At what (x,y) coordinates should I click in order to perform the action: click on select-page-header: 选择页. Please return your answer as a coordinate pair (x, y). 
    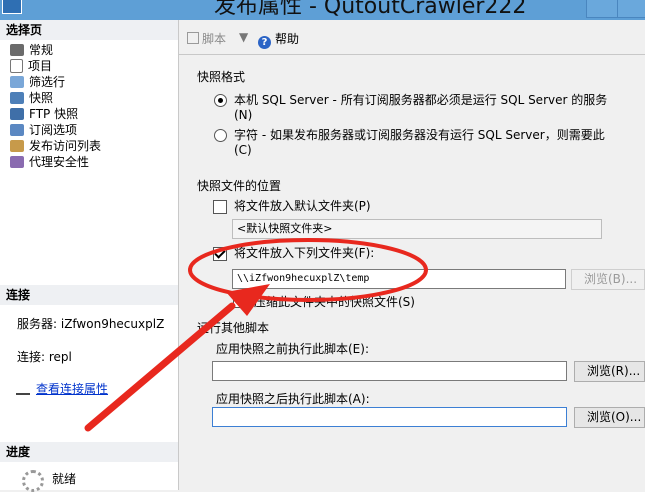
    Looking at the image, I should click on (89, 30).